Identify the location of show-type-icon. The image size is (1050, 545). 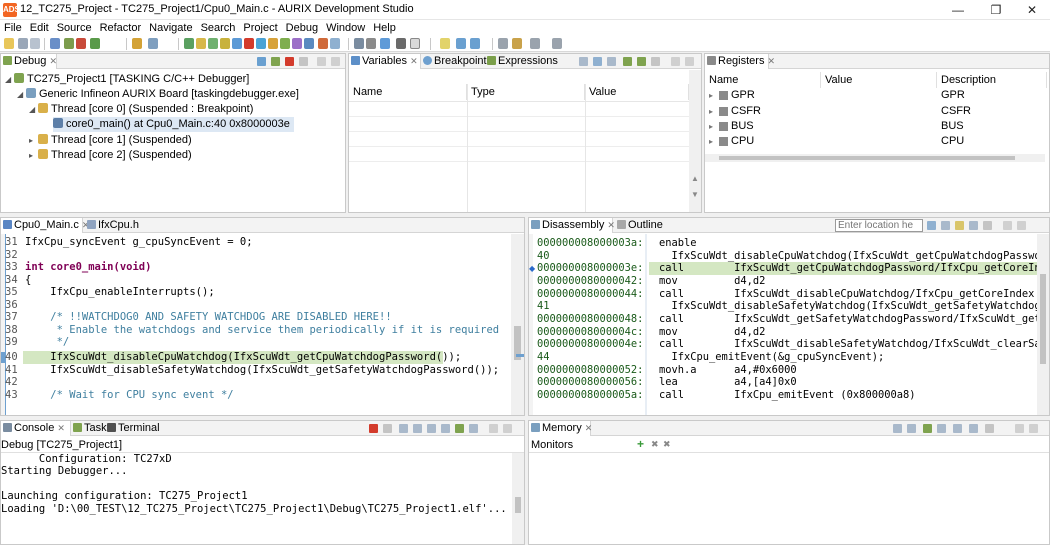
(583, 61).